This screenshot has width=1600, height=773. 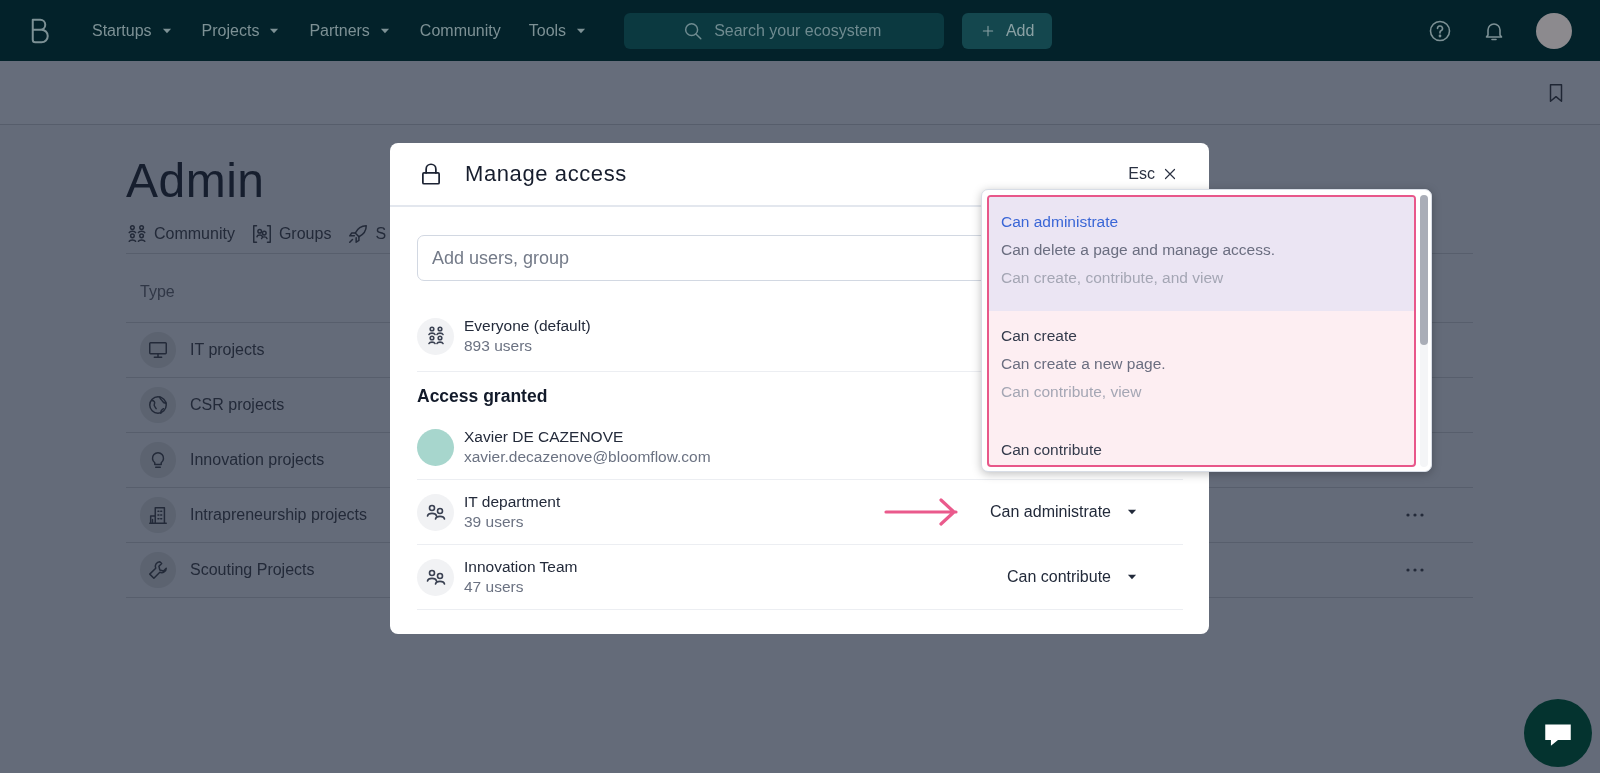 What do you see at coordinates (158, 405) in the screenshot?
I see `globe-icon` at bounding box center [158, 405].